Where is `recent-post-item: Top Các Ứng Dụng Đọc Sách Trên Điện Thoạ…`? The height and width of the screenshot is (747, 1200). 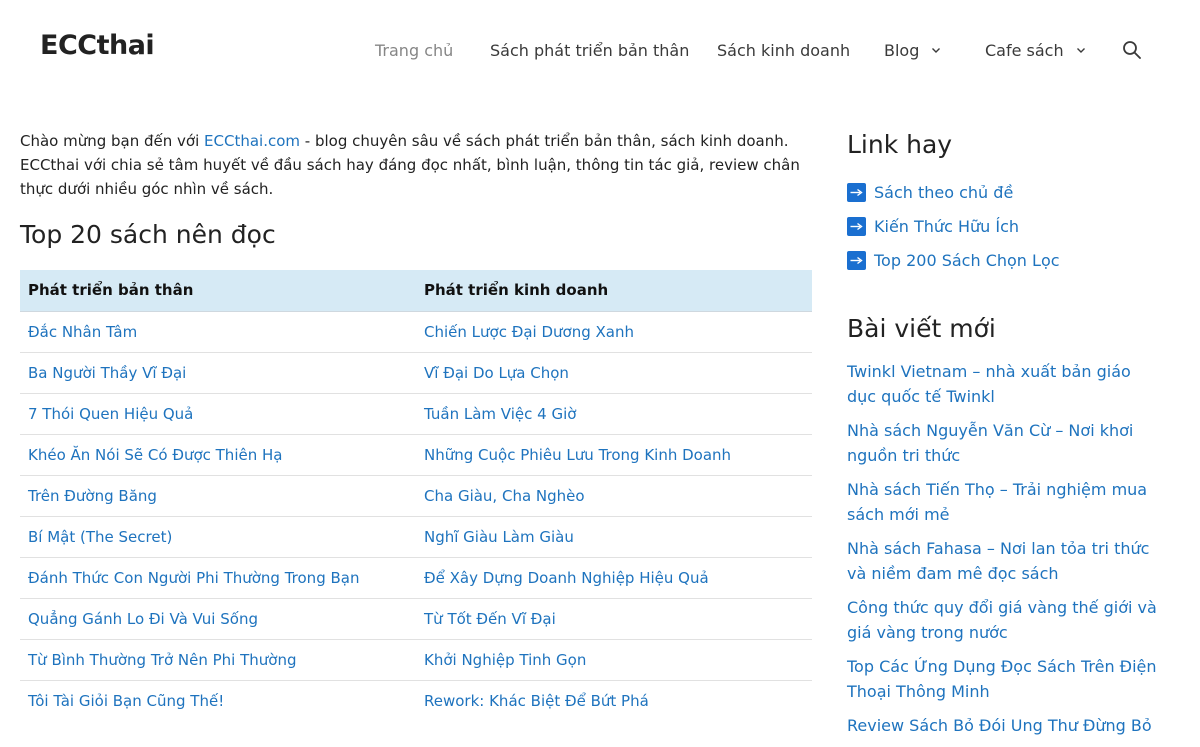
recent-post-item: Top Các Ứng Dụng Đọc Sách Trên Điện Thoạ… is located at coordinates (1004, 679).